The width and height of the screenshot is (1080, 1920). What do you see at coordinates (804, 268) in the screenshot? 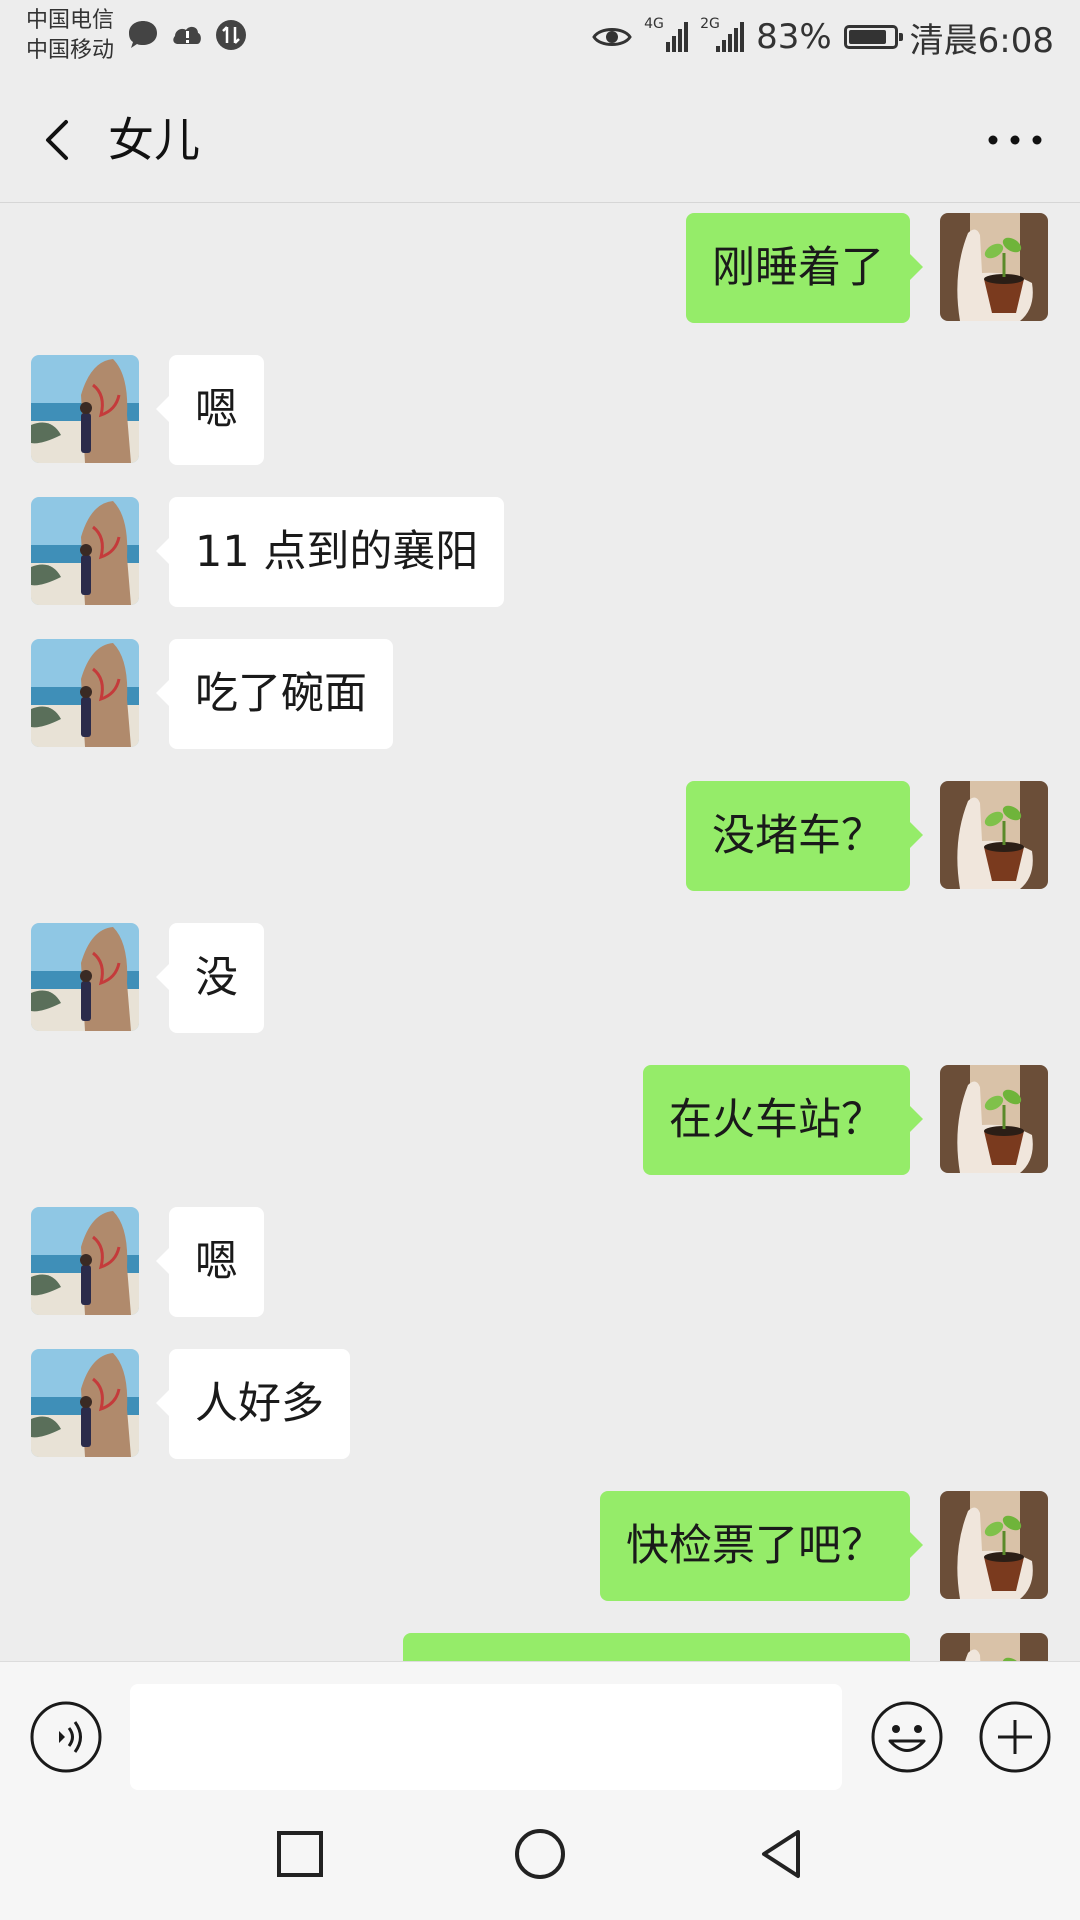
I see `message-bubble: 刚睡着了` at bounding box center [804, 268].